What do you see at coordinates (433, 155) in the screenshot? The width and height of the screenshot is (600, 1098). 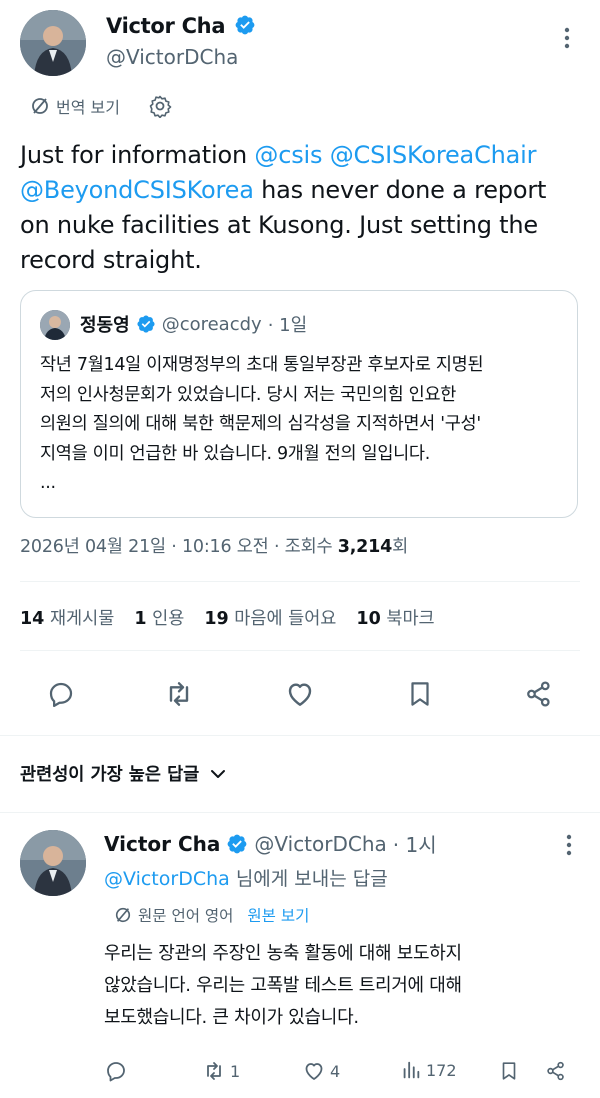 I see `mention-link: @CSISKoreaChair` at bounding box center [433, 155].